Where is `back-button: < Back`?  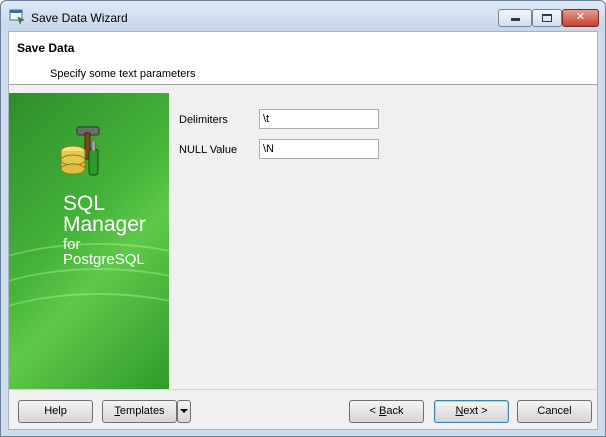
back-button: < Back is located at coordinates (386, 411).